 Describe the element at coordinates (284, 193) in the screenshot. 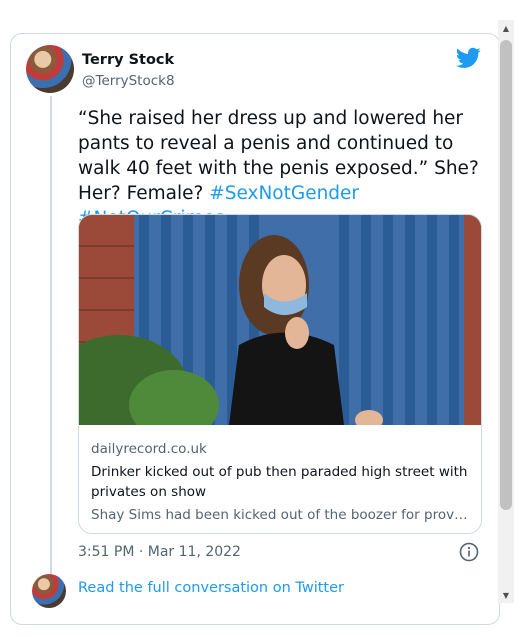

I see `hashtag-sexnotgender: #SexNotGender` at that location.